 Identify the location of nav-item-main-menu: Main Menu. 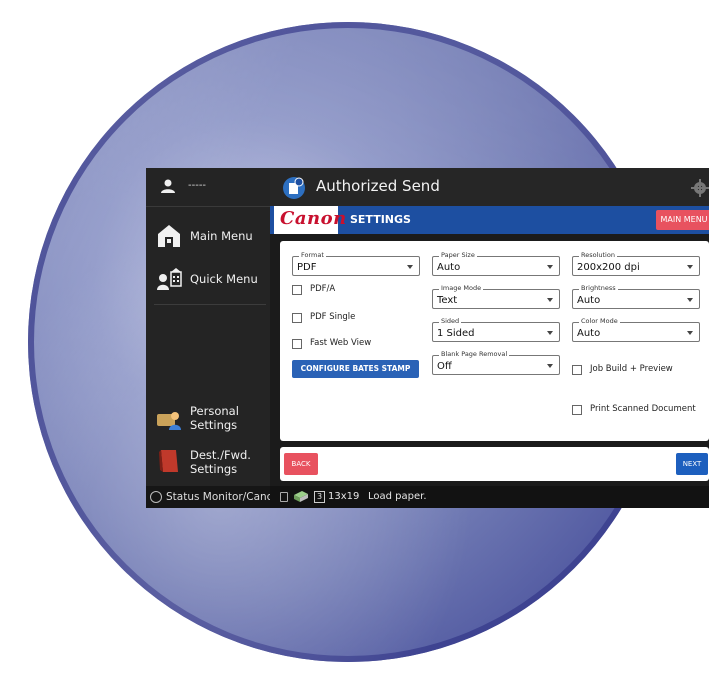
(208, 236).